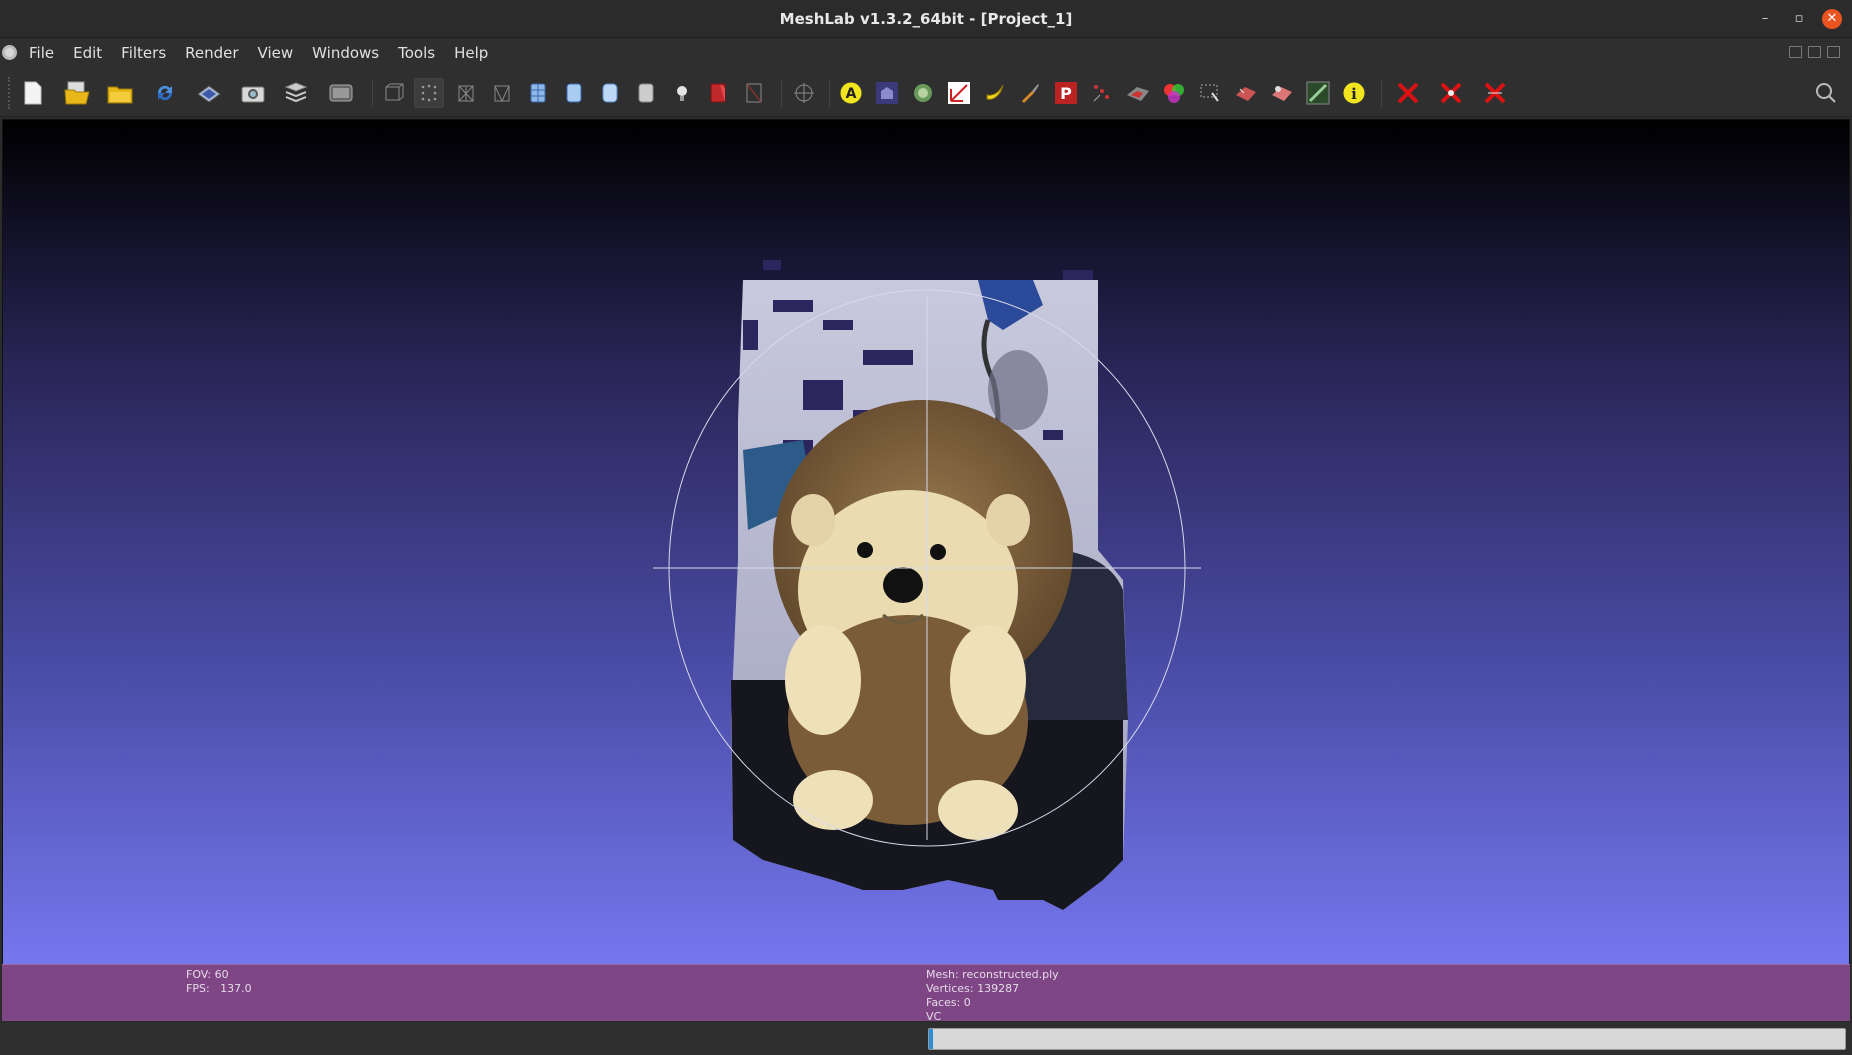  I want to click on points-button, so click(429, 93).